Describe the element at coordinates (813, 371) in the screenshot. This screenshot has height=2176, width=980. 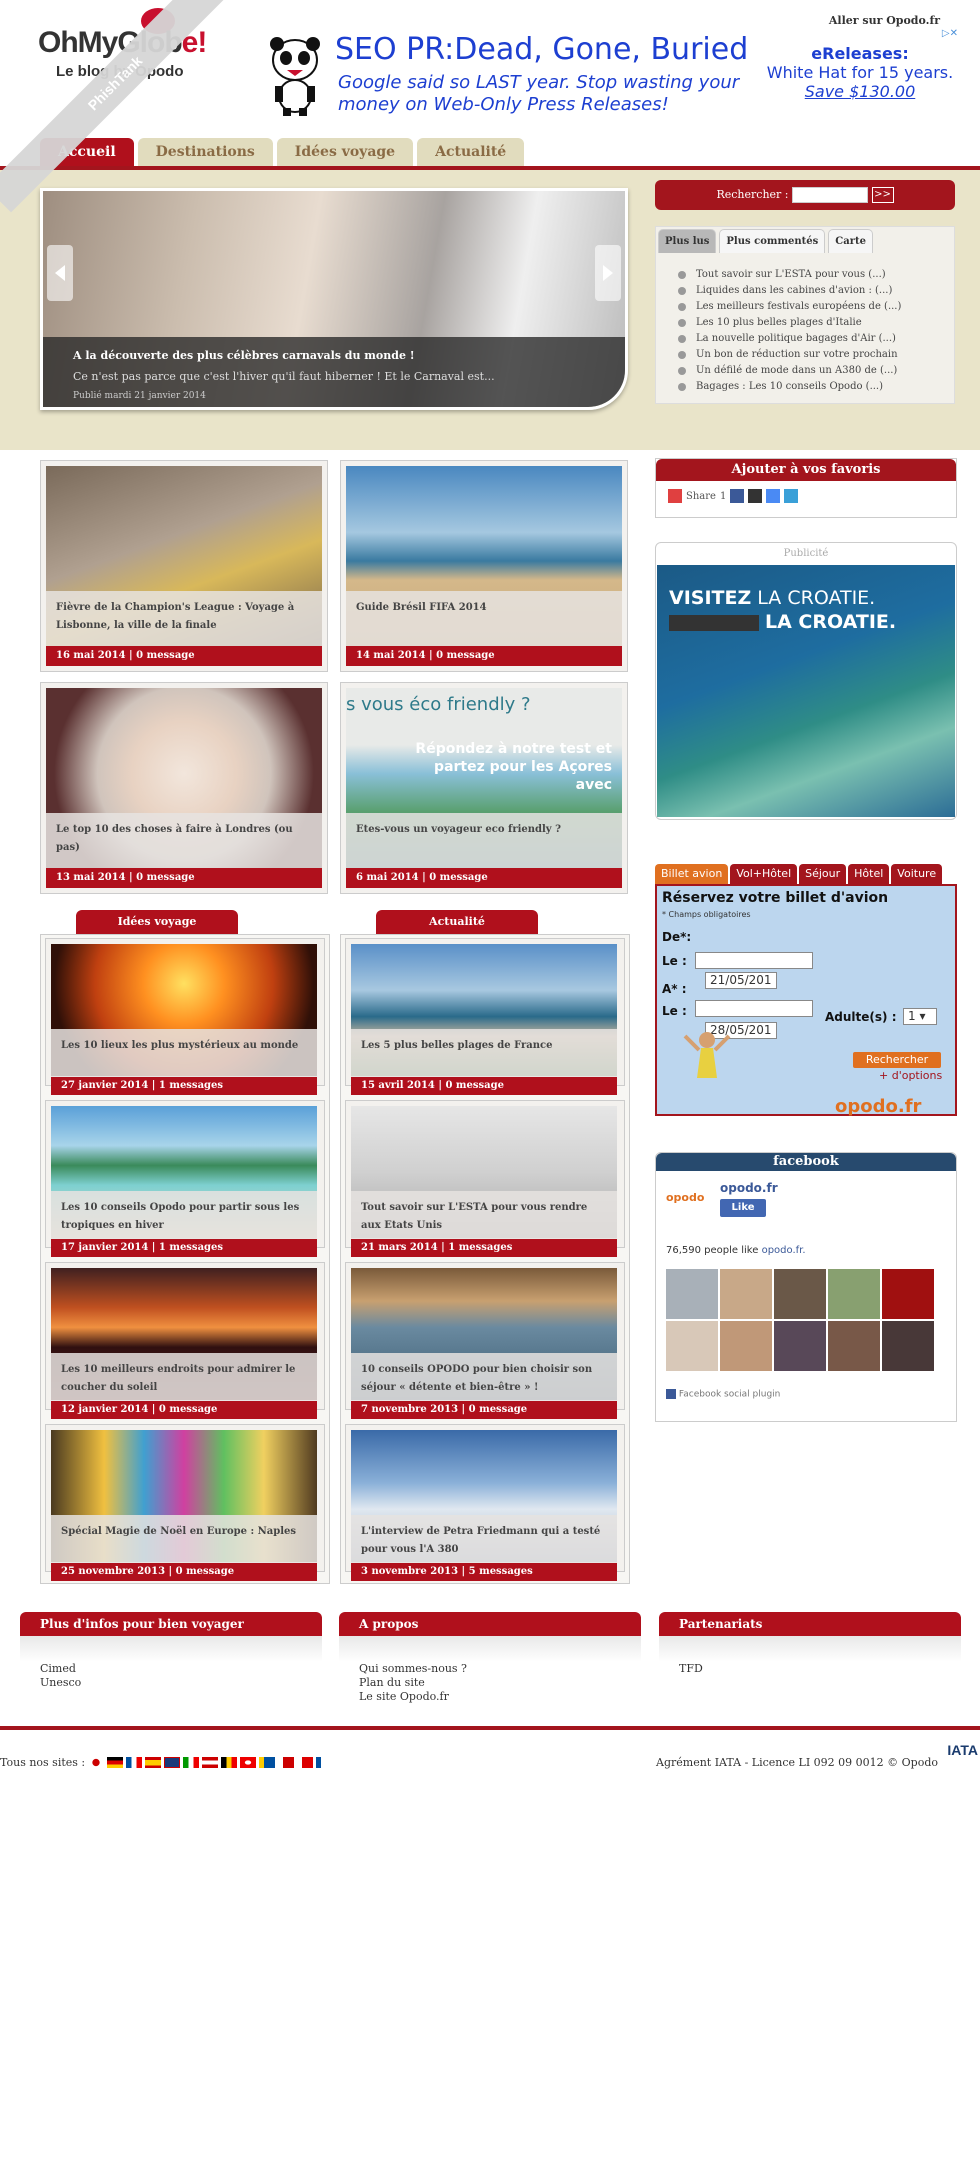
I see `list-item: Un défilé de mode dans un A380 de (...)` at that location.